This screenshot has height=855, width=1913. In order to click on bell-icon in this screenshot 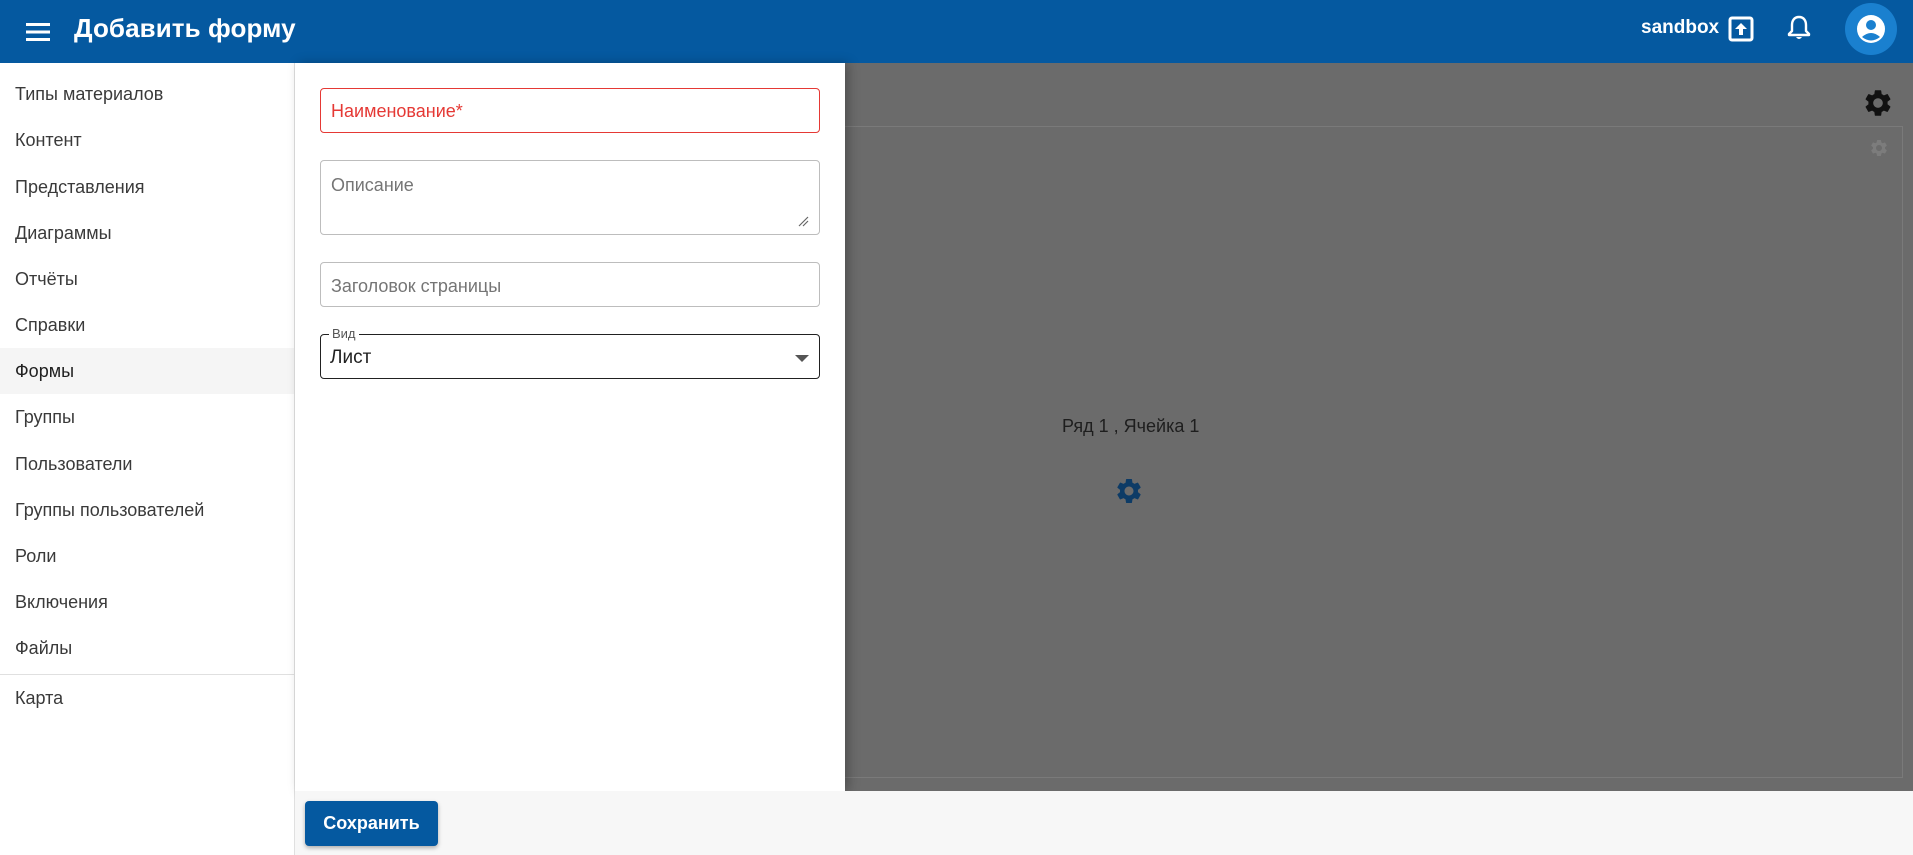, I will do `click(1799, 28)`.